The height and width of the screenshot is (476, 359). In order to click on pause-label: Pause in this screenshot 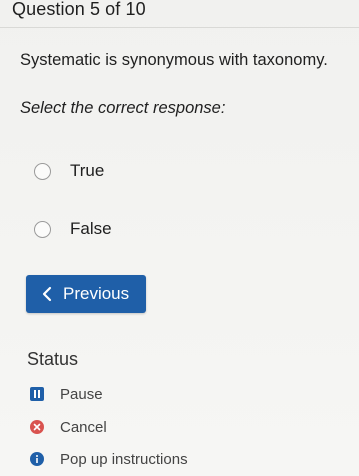, I will do `click(81, 394)`.